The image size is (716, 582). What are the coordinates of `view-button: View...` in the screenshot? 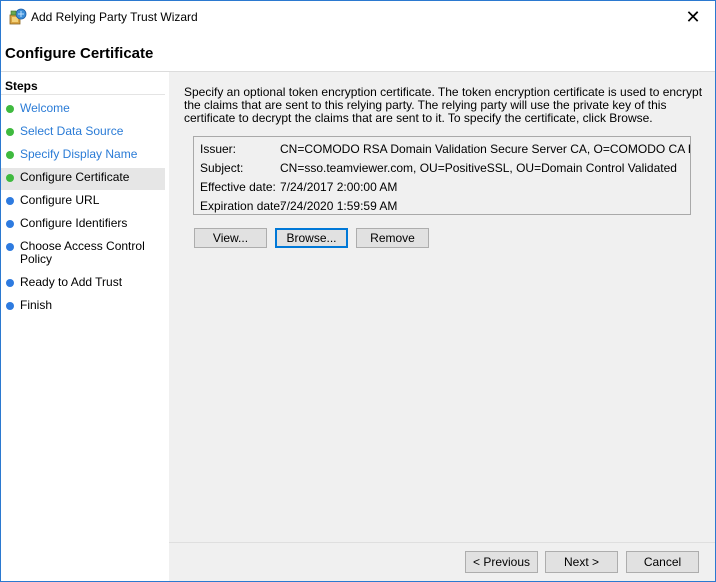 It's located at (230, 238).